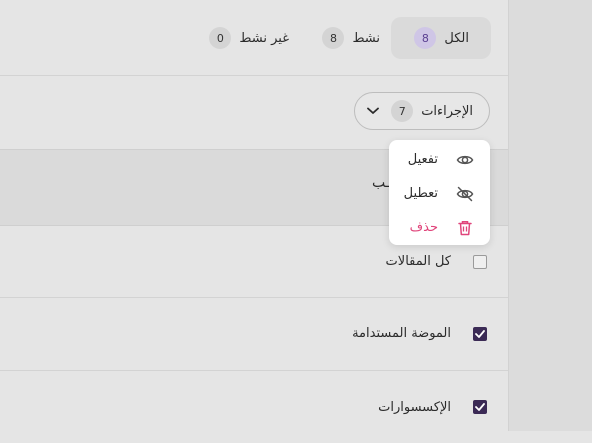 The height and width of the screenshot is (443, 592). What do you see at coordinates (465, 194) in the screenshot?
I see `eye-off-icon` at bounding box center [465, 194].